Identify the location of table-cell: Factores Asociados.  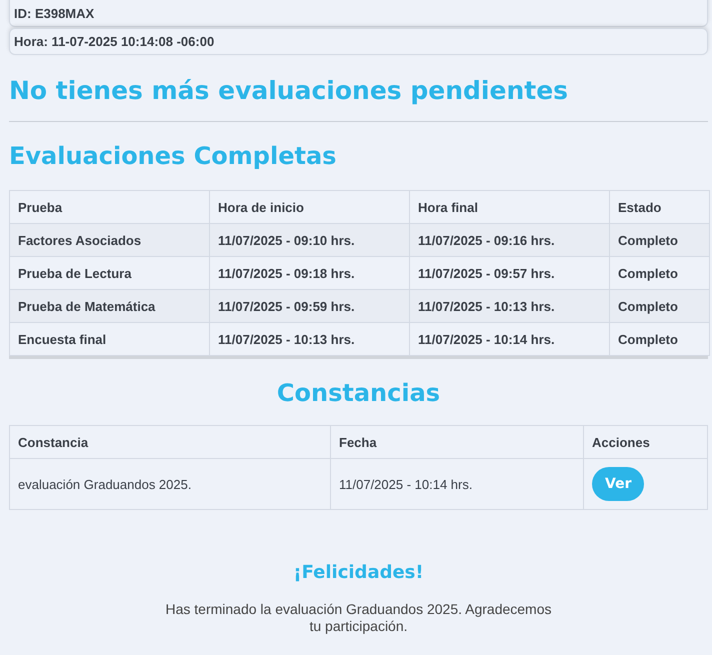
(110, 240).